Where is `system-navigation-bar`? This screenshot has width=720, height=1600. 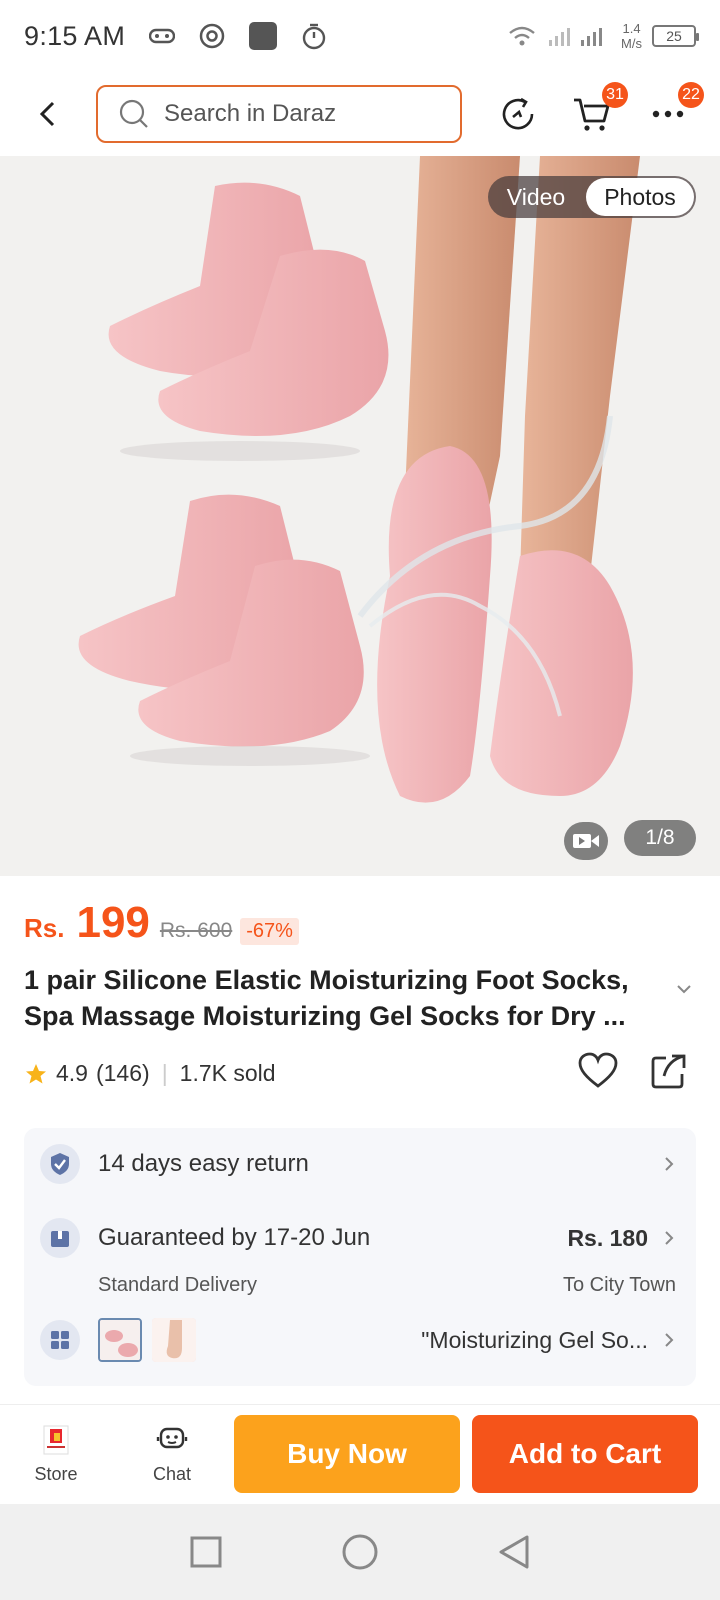 system-navigation-bar is located at coordinates (360, 1552).